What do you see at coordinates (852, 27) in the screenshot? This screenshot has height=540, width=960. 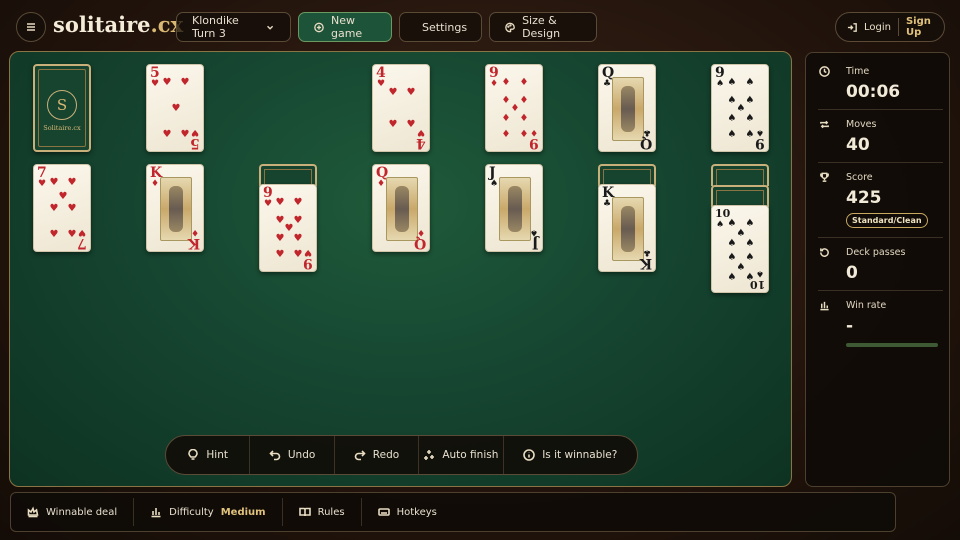 I see `login-icon` at bounding box center [852, 27].